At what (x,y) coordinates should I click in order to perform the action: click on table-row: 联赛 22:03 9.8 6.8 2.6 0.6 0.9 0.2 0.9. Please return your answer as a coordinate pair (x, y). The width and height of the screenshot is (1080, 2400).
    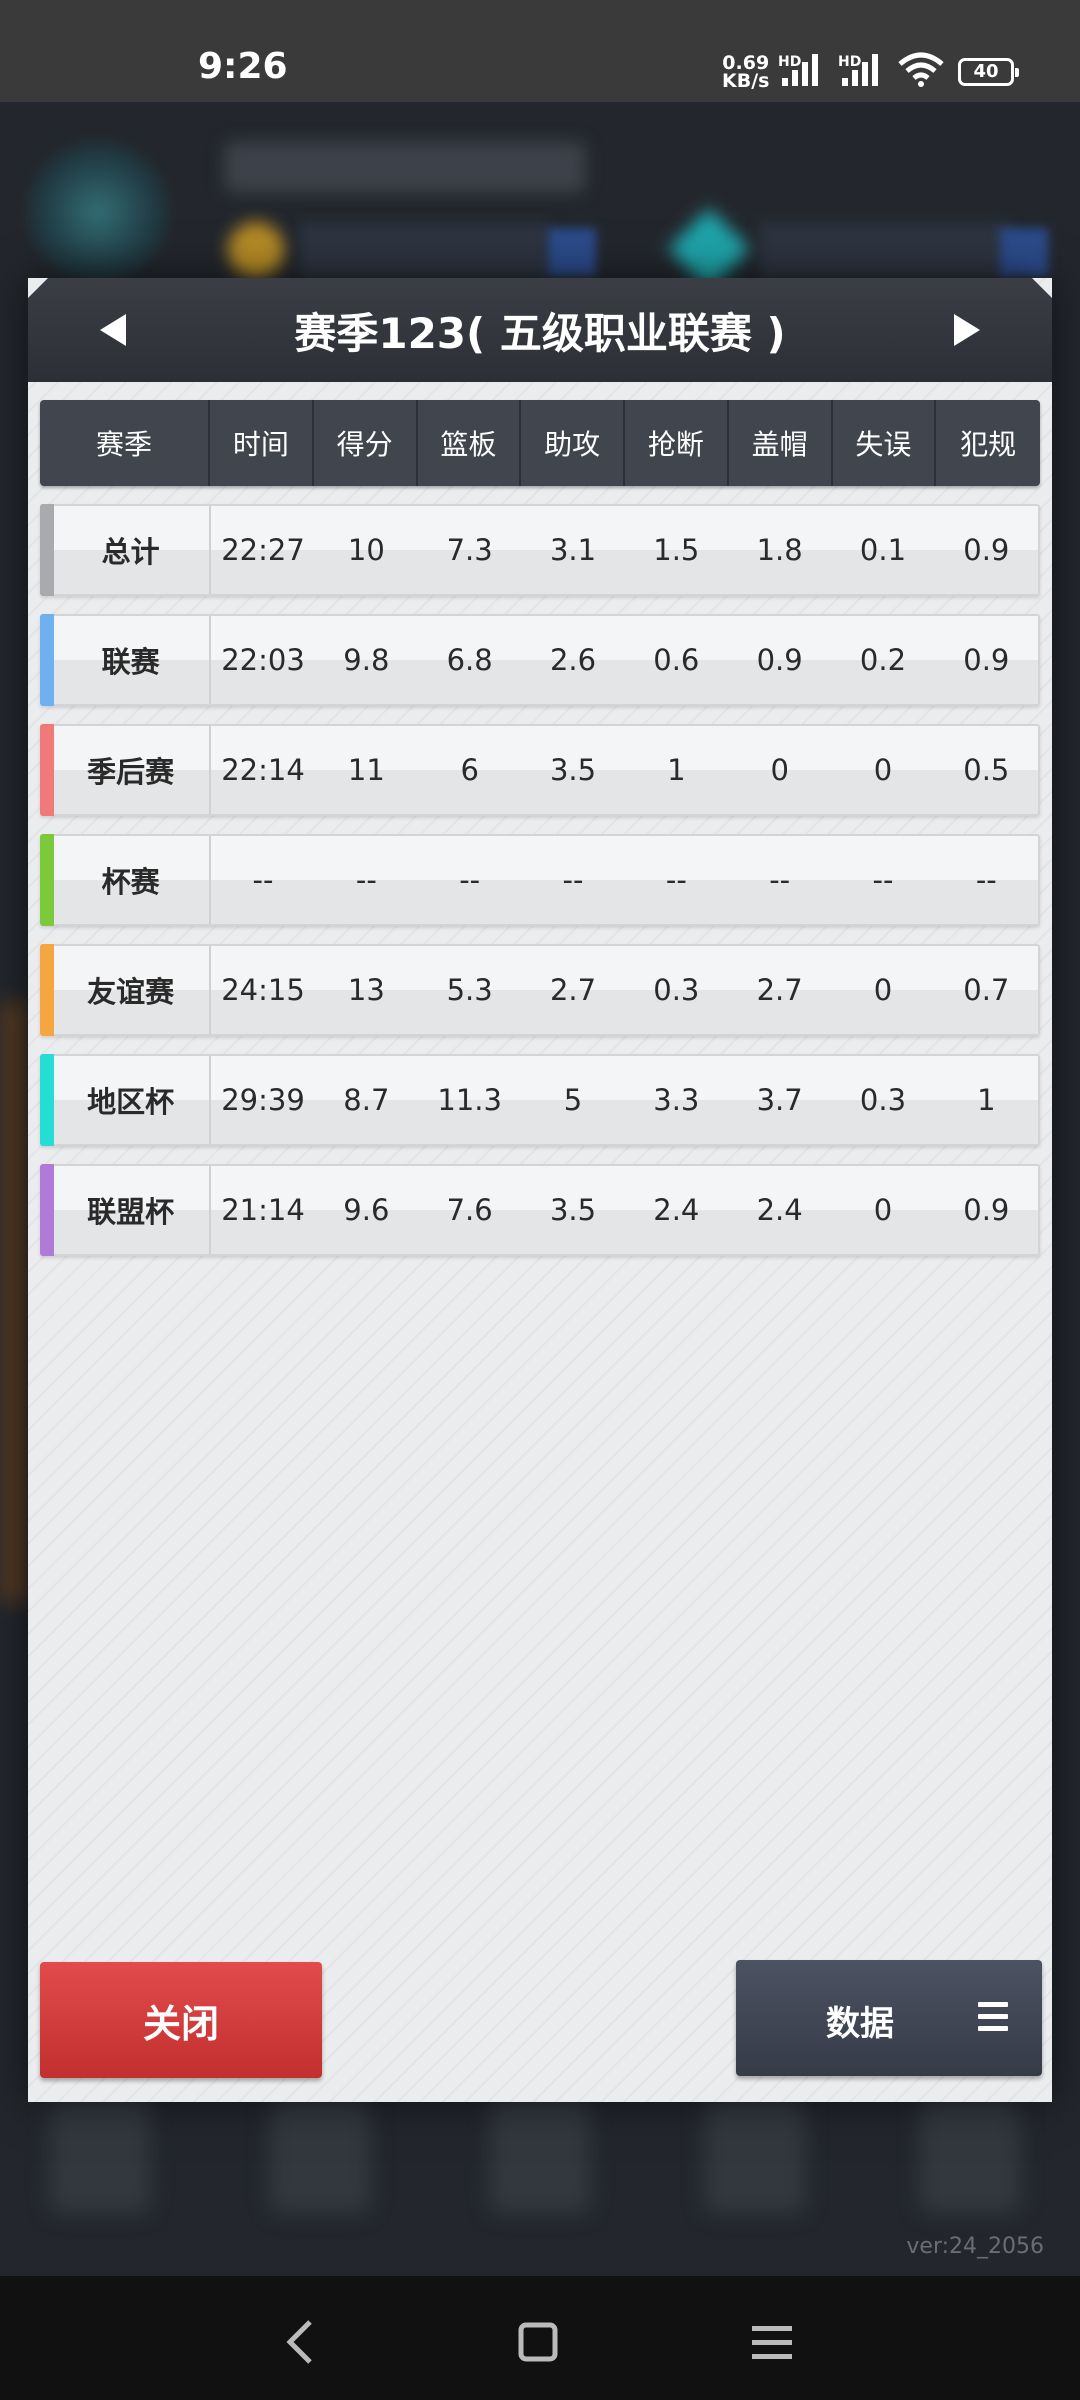
    Looking at the image, I should click on (540, 660).